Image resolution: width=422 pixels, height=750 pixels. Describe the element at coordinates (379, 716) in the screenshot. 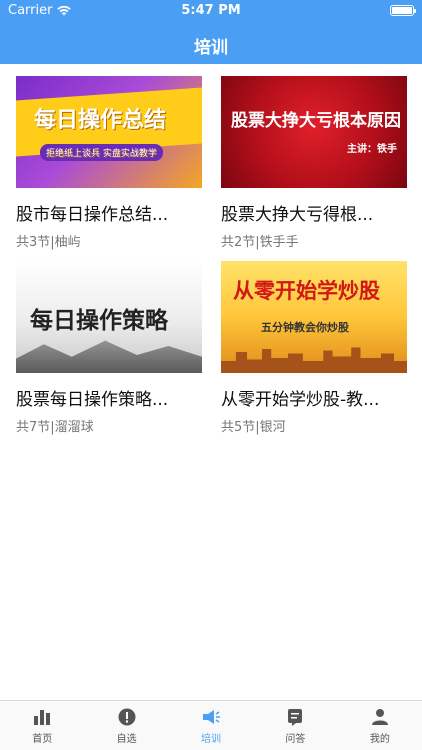

I see `person-icon` at that location.